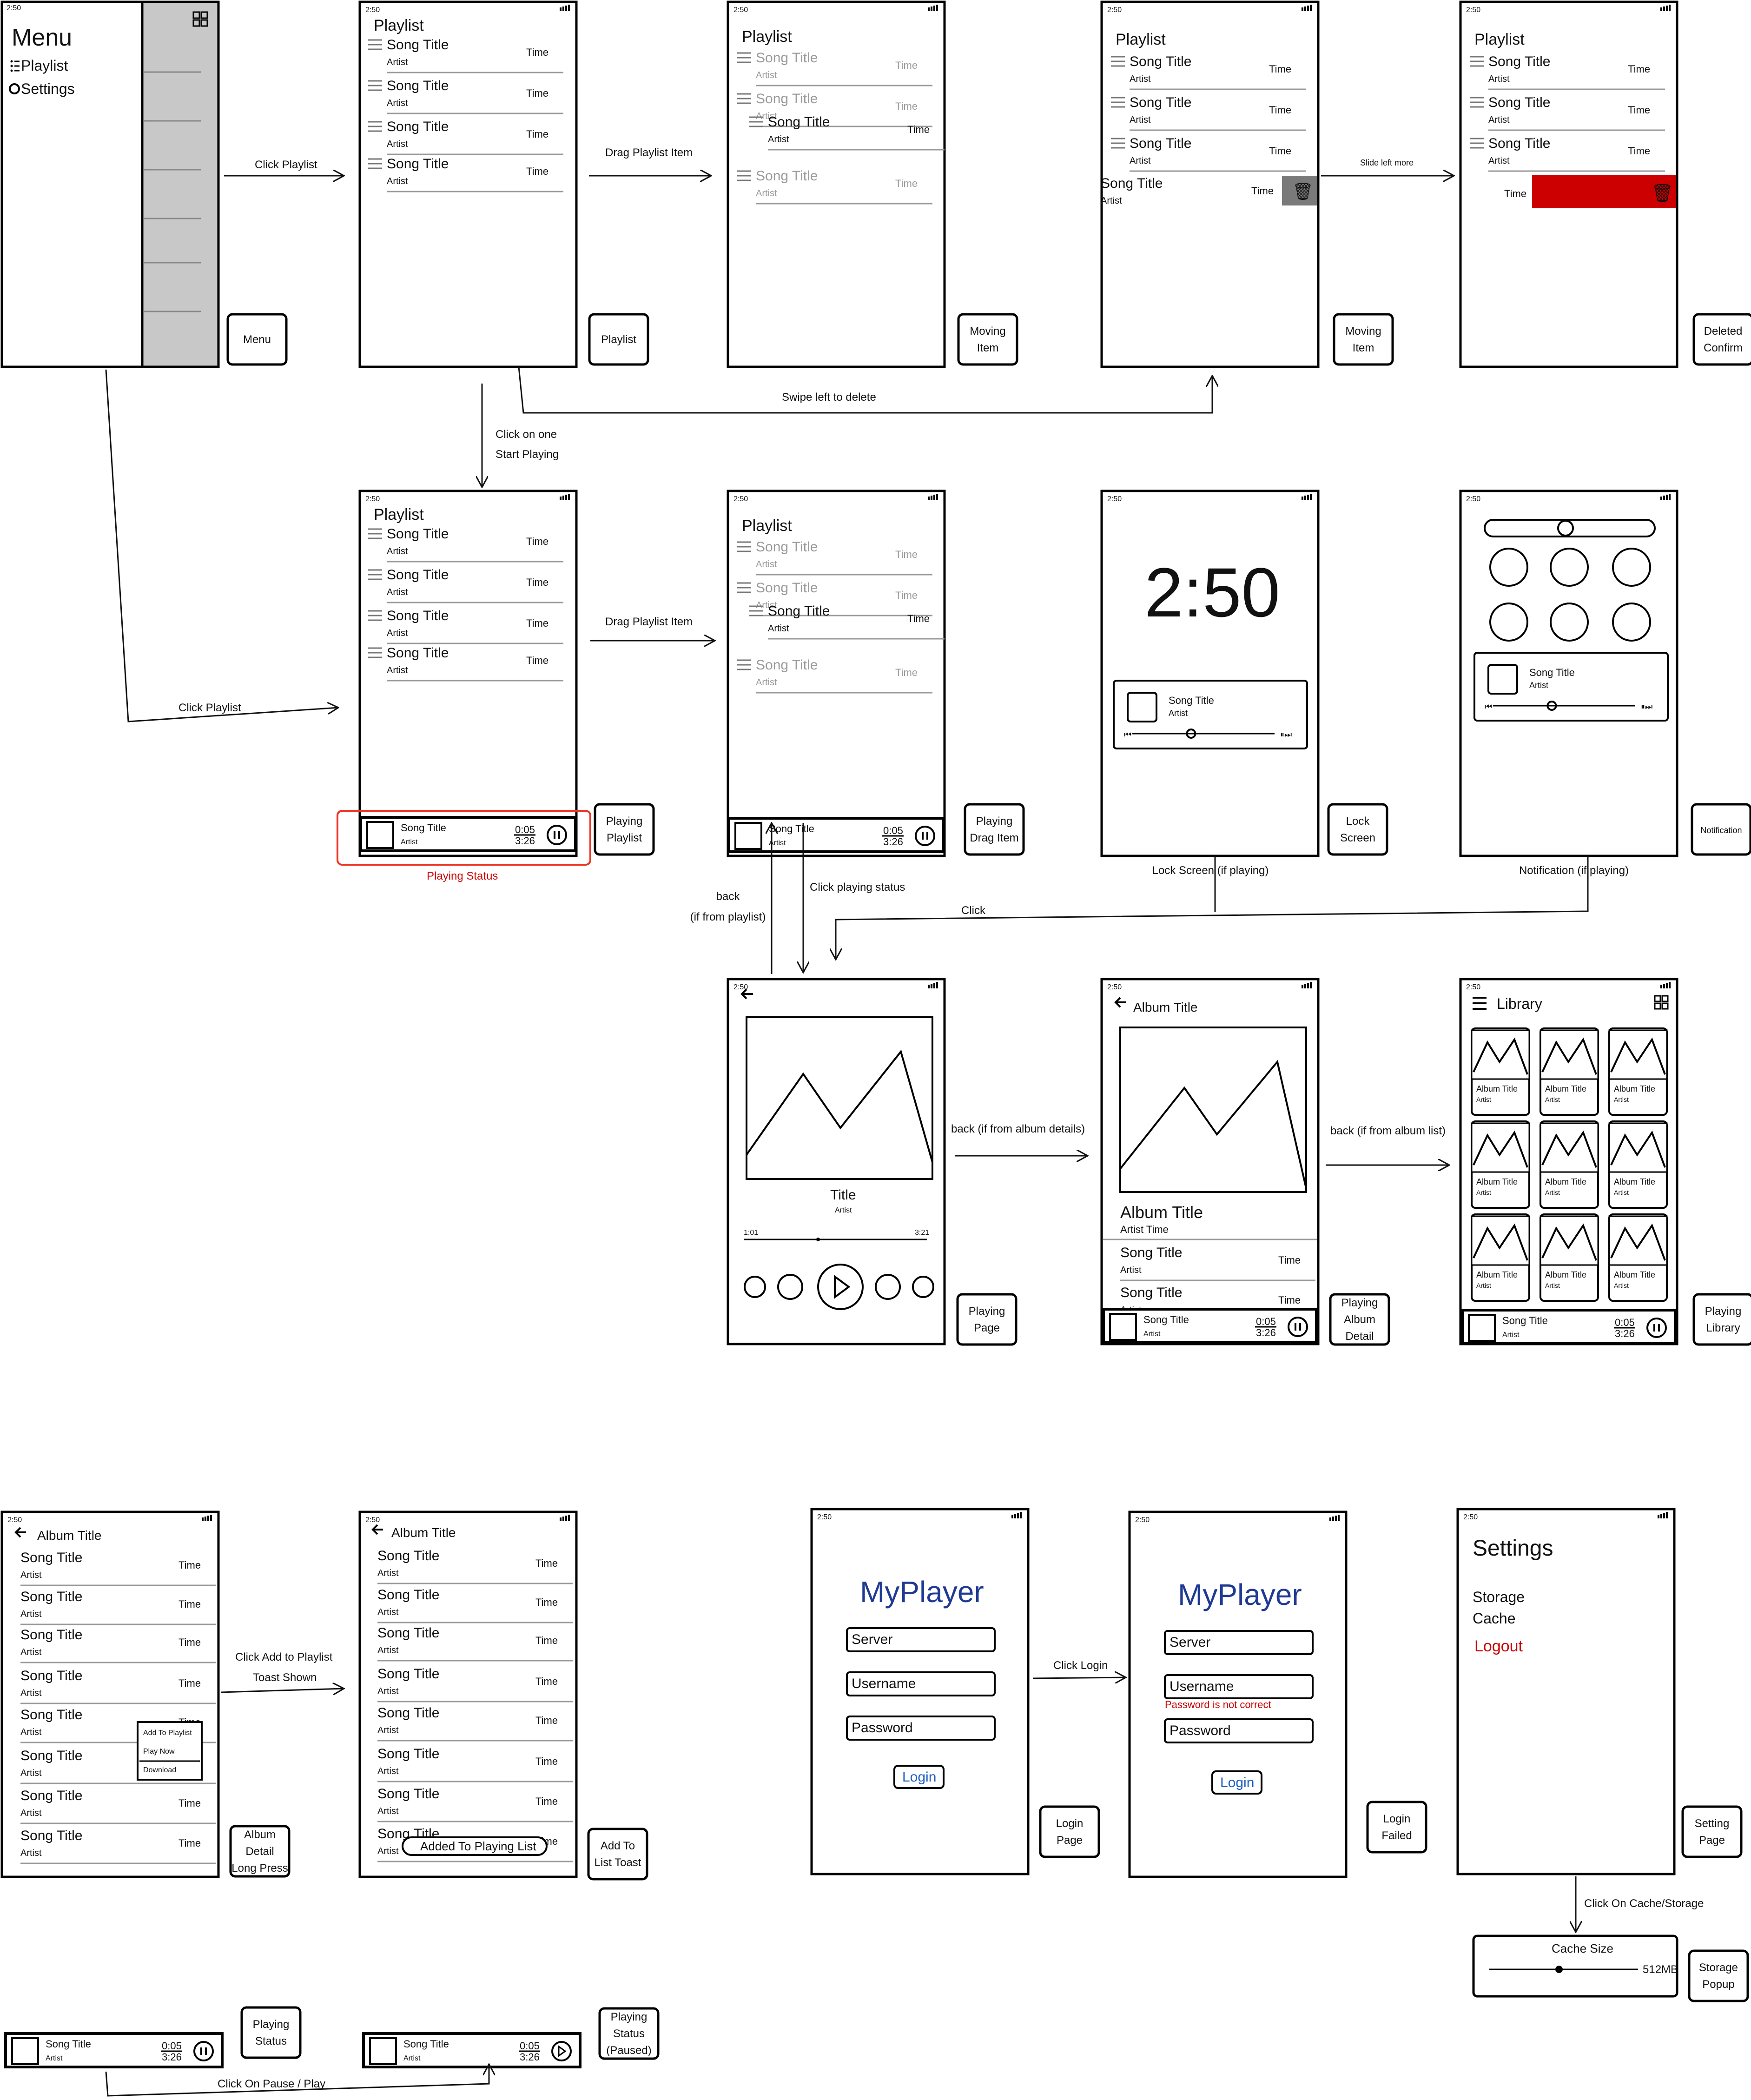 Image resolution: width=1751 pixels, height=2100 pixels. I want to click on screen-label: Playing Page, so click(987, 1319).